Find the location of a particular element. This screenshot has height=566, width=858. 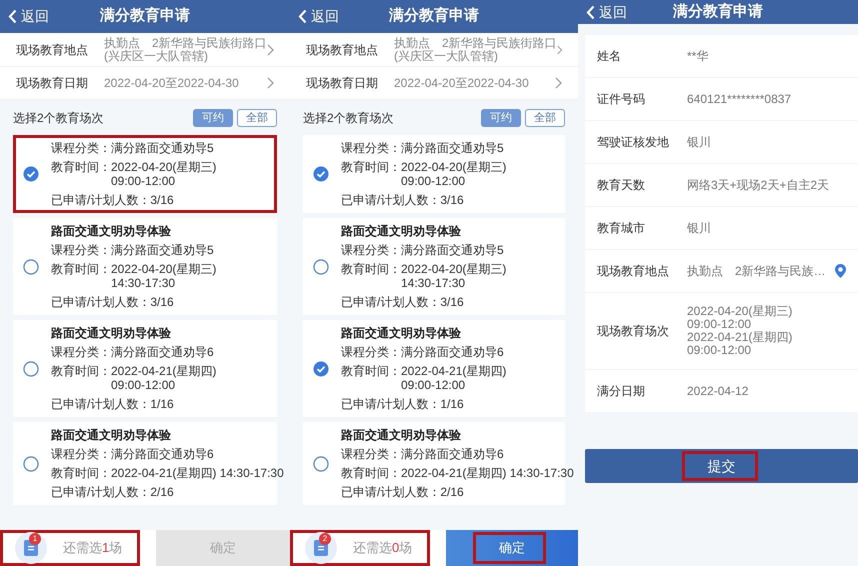

remaining-text: 还需选0场 is located at coordinates (382, 548).